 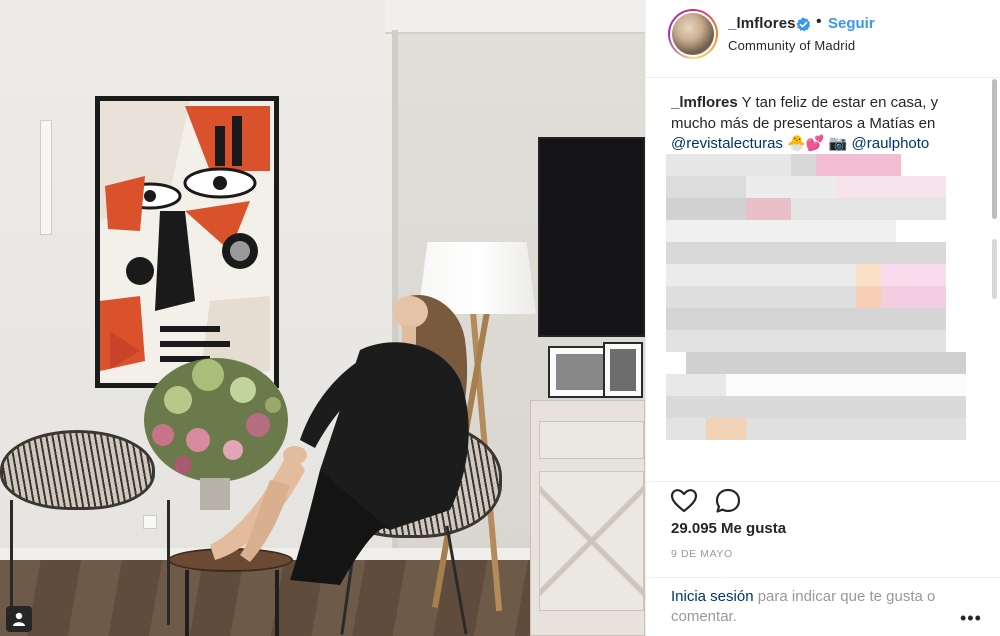 What do you see at coordinates (19, 619) in the screenshot?
I see `user-profile-icon` at bounding box center [19, 619].